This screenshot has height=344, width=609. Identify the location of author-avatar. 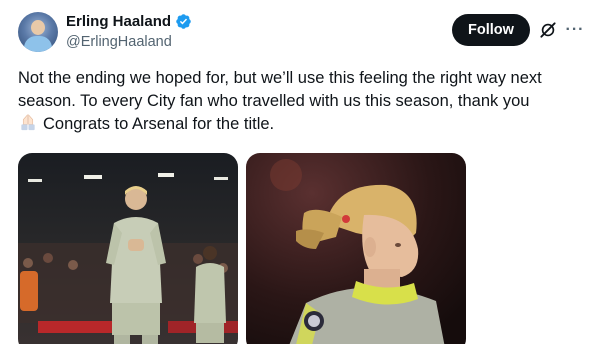
(38, 32).